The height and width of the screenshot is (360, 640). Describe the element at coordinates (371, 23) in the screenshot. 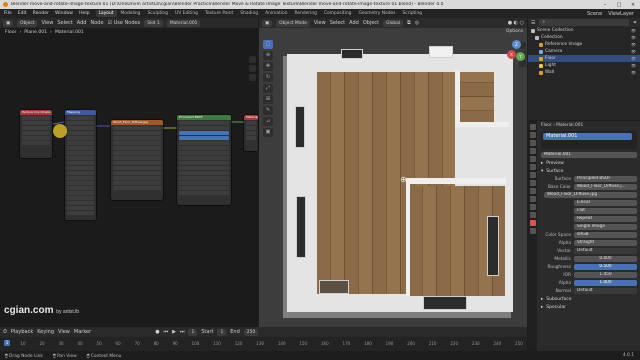

I see `object-menu: Object` at that location.